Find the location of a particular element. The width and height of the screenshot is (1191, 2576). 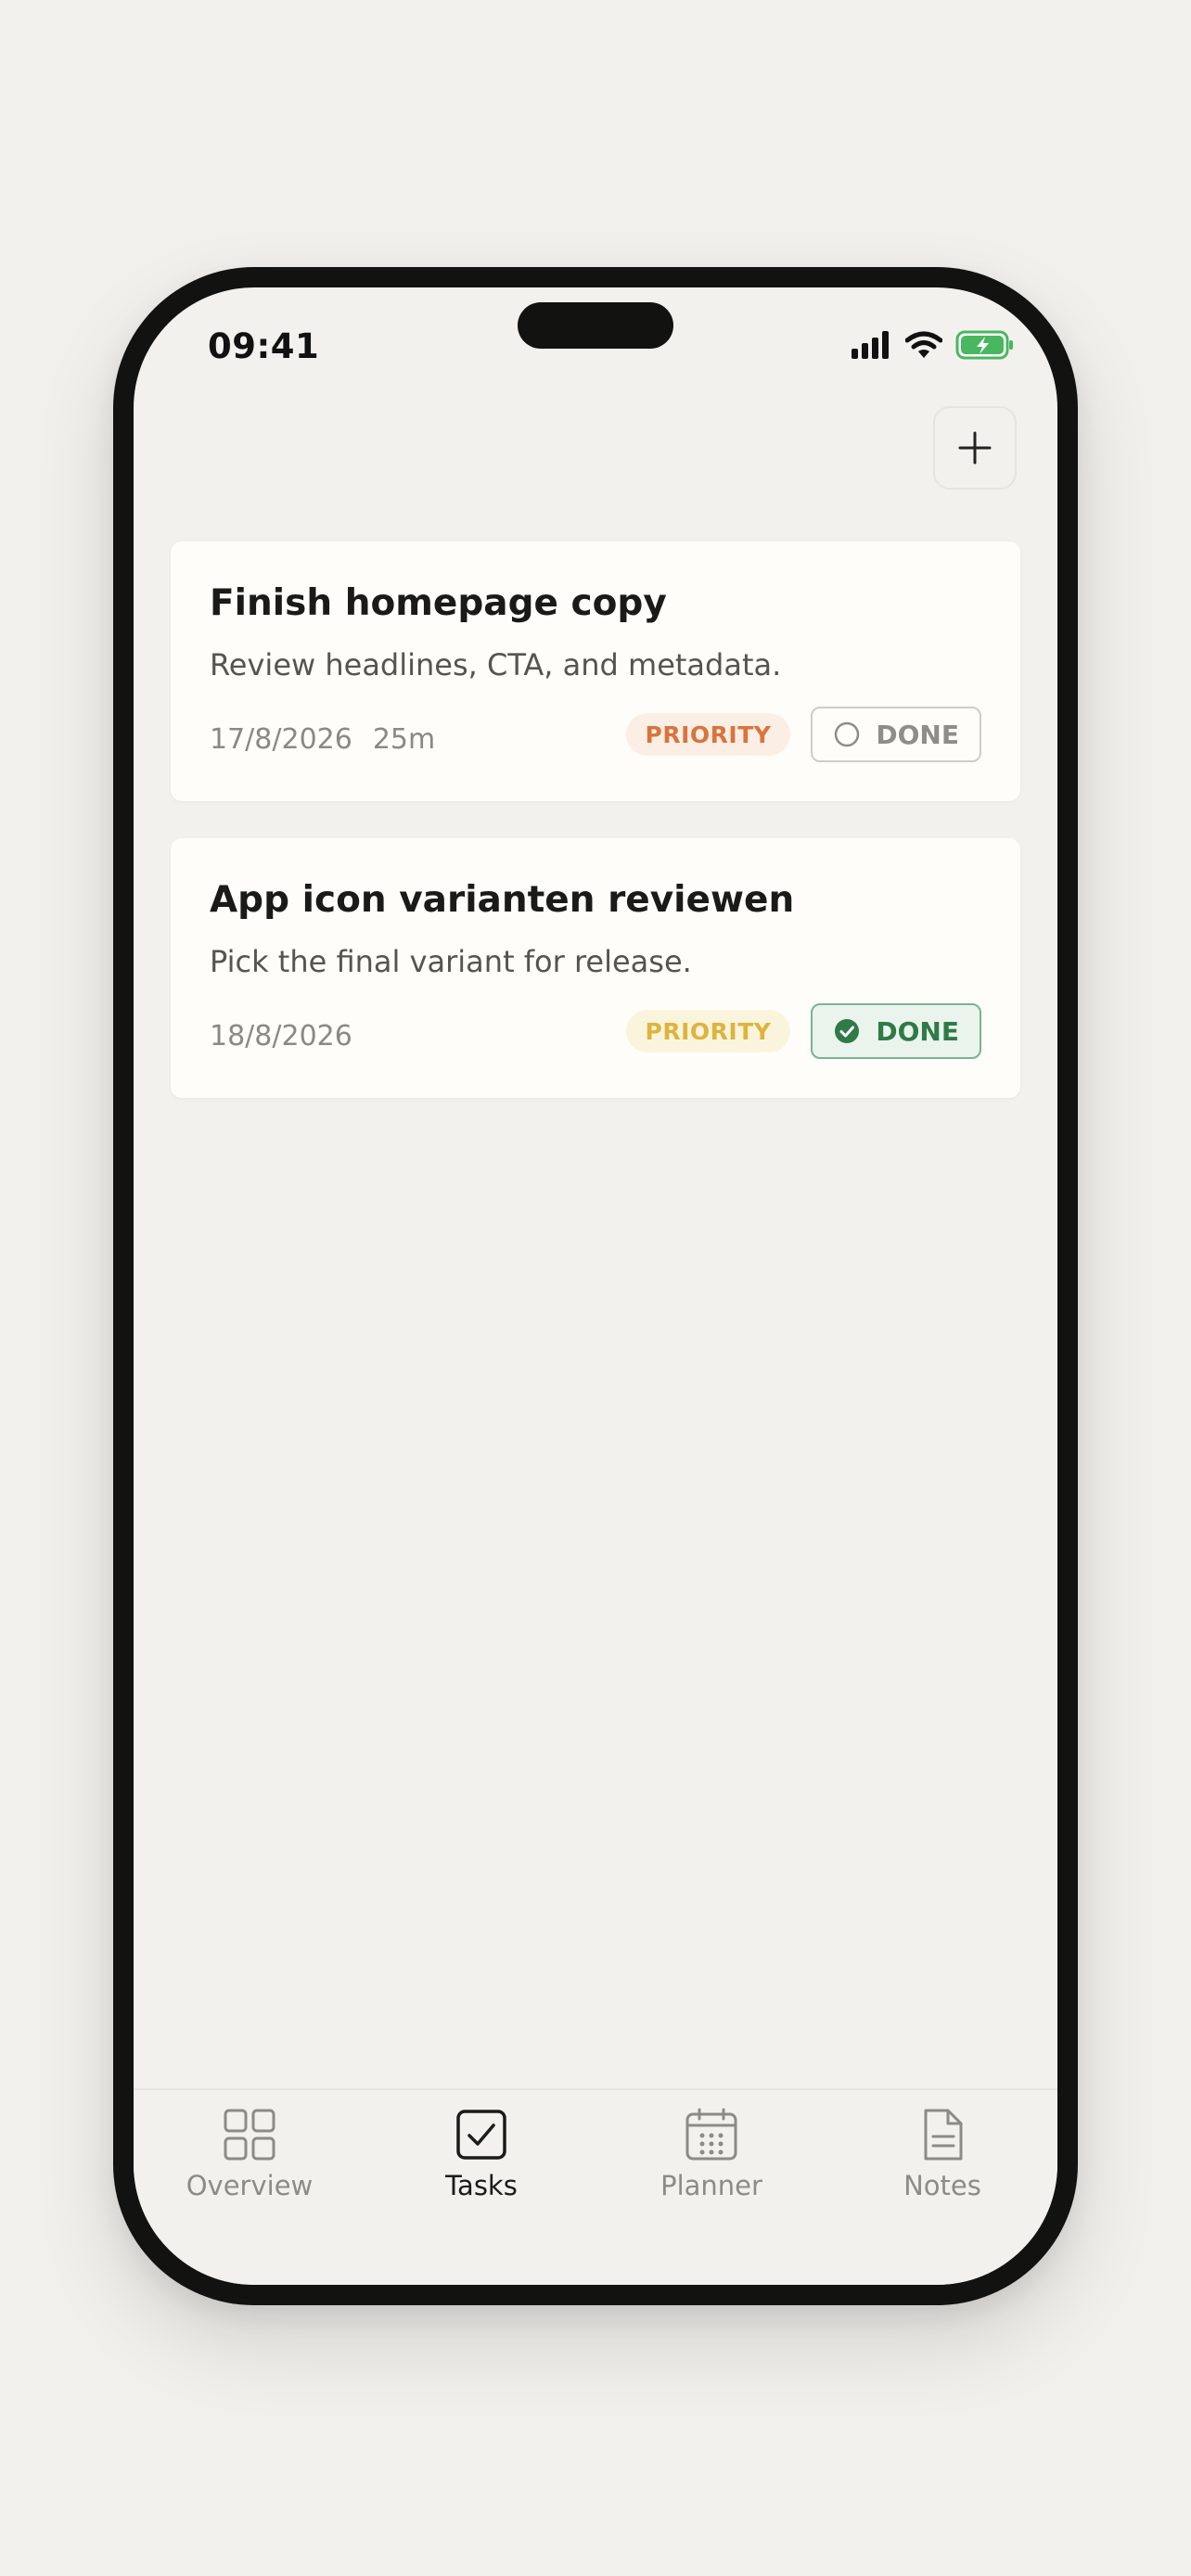

wifi-icon is located at coordinates (923, 344).